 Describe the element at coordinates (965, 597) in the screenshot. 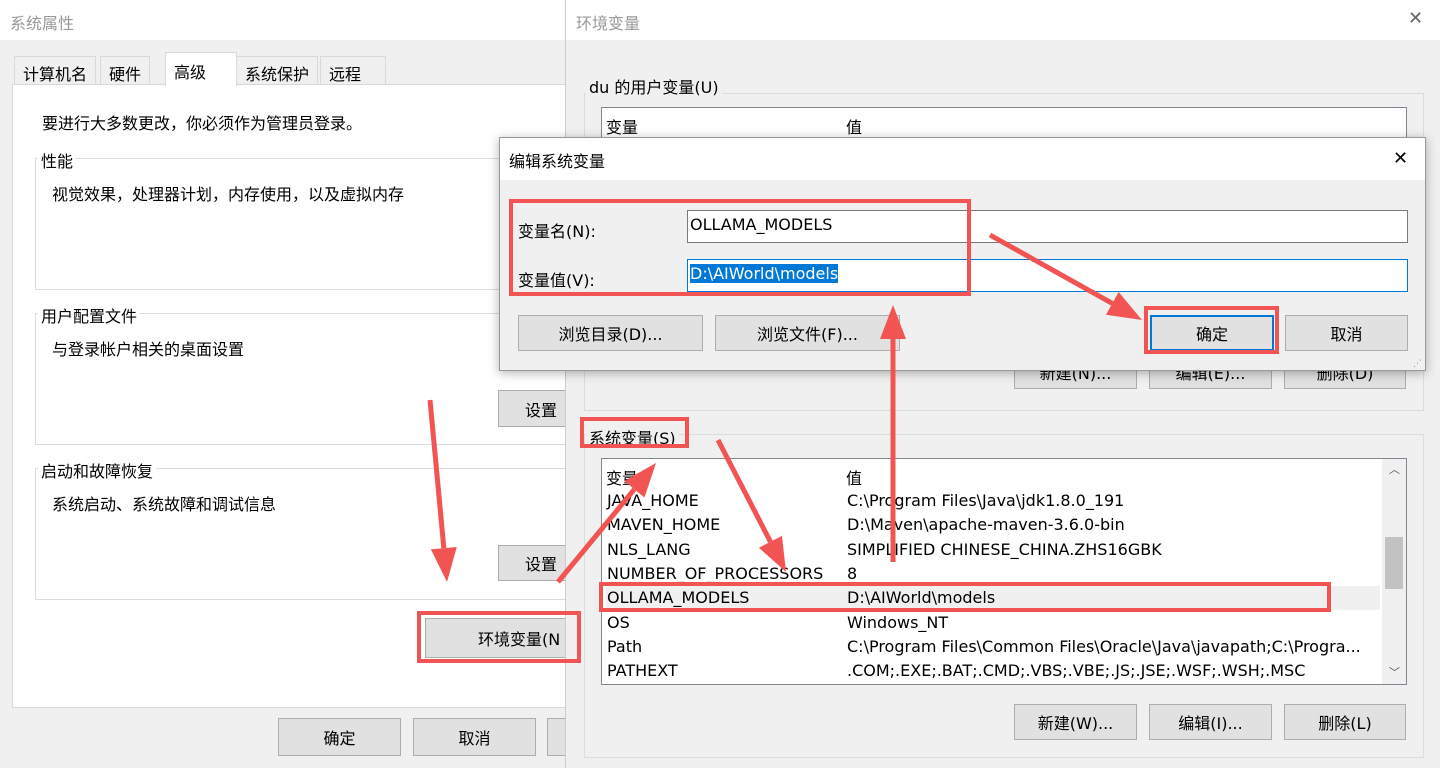

I see `highlight-box-ollama-row` at that location.